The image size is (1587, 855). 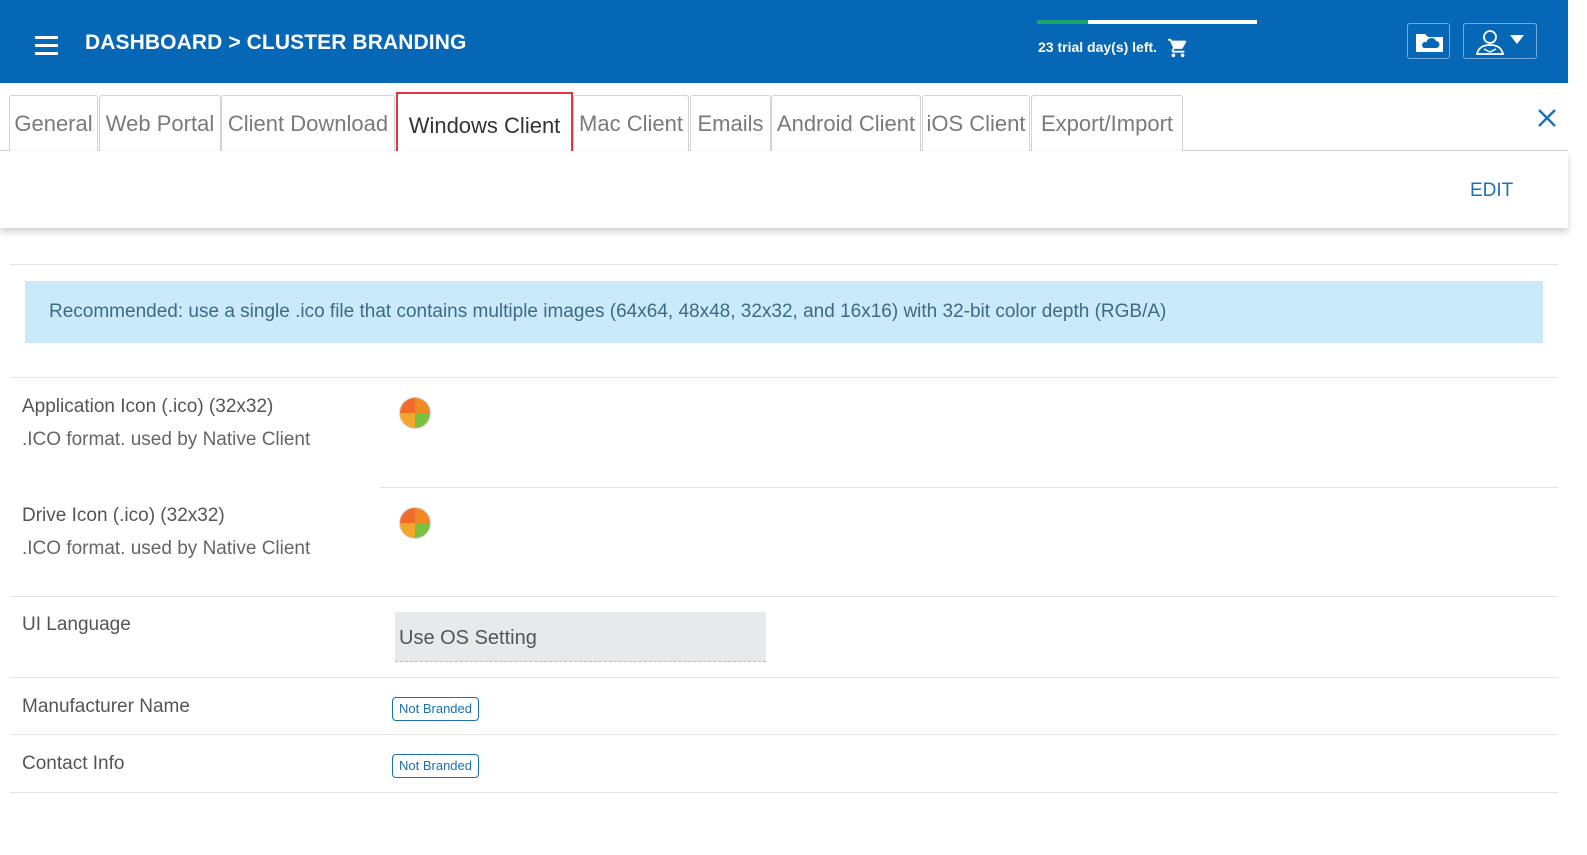 What do you see at coordinates (1491, 191) in the screenshot?
I see `edit-button: EDIT` at bounding box center [1491, 191].